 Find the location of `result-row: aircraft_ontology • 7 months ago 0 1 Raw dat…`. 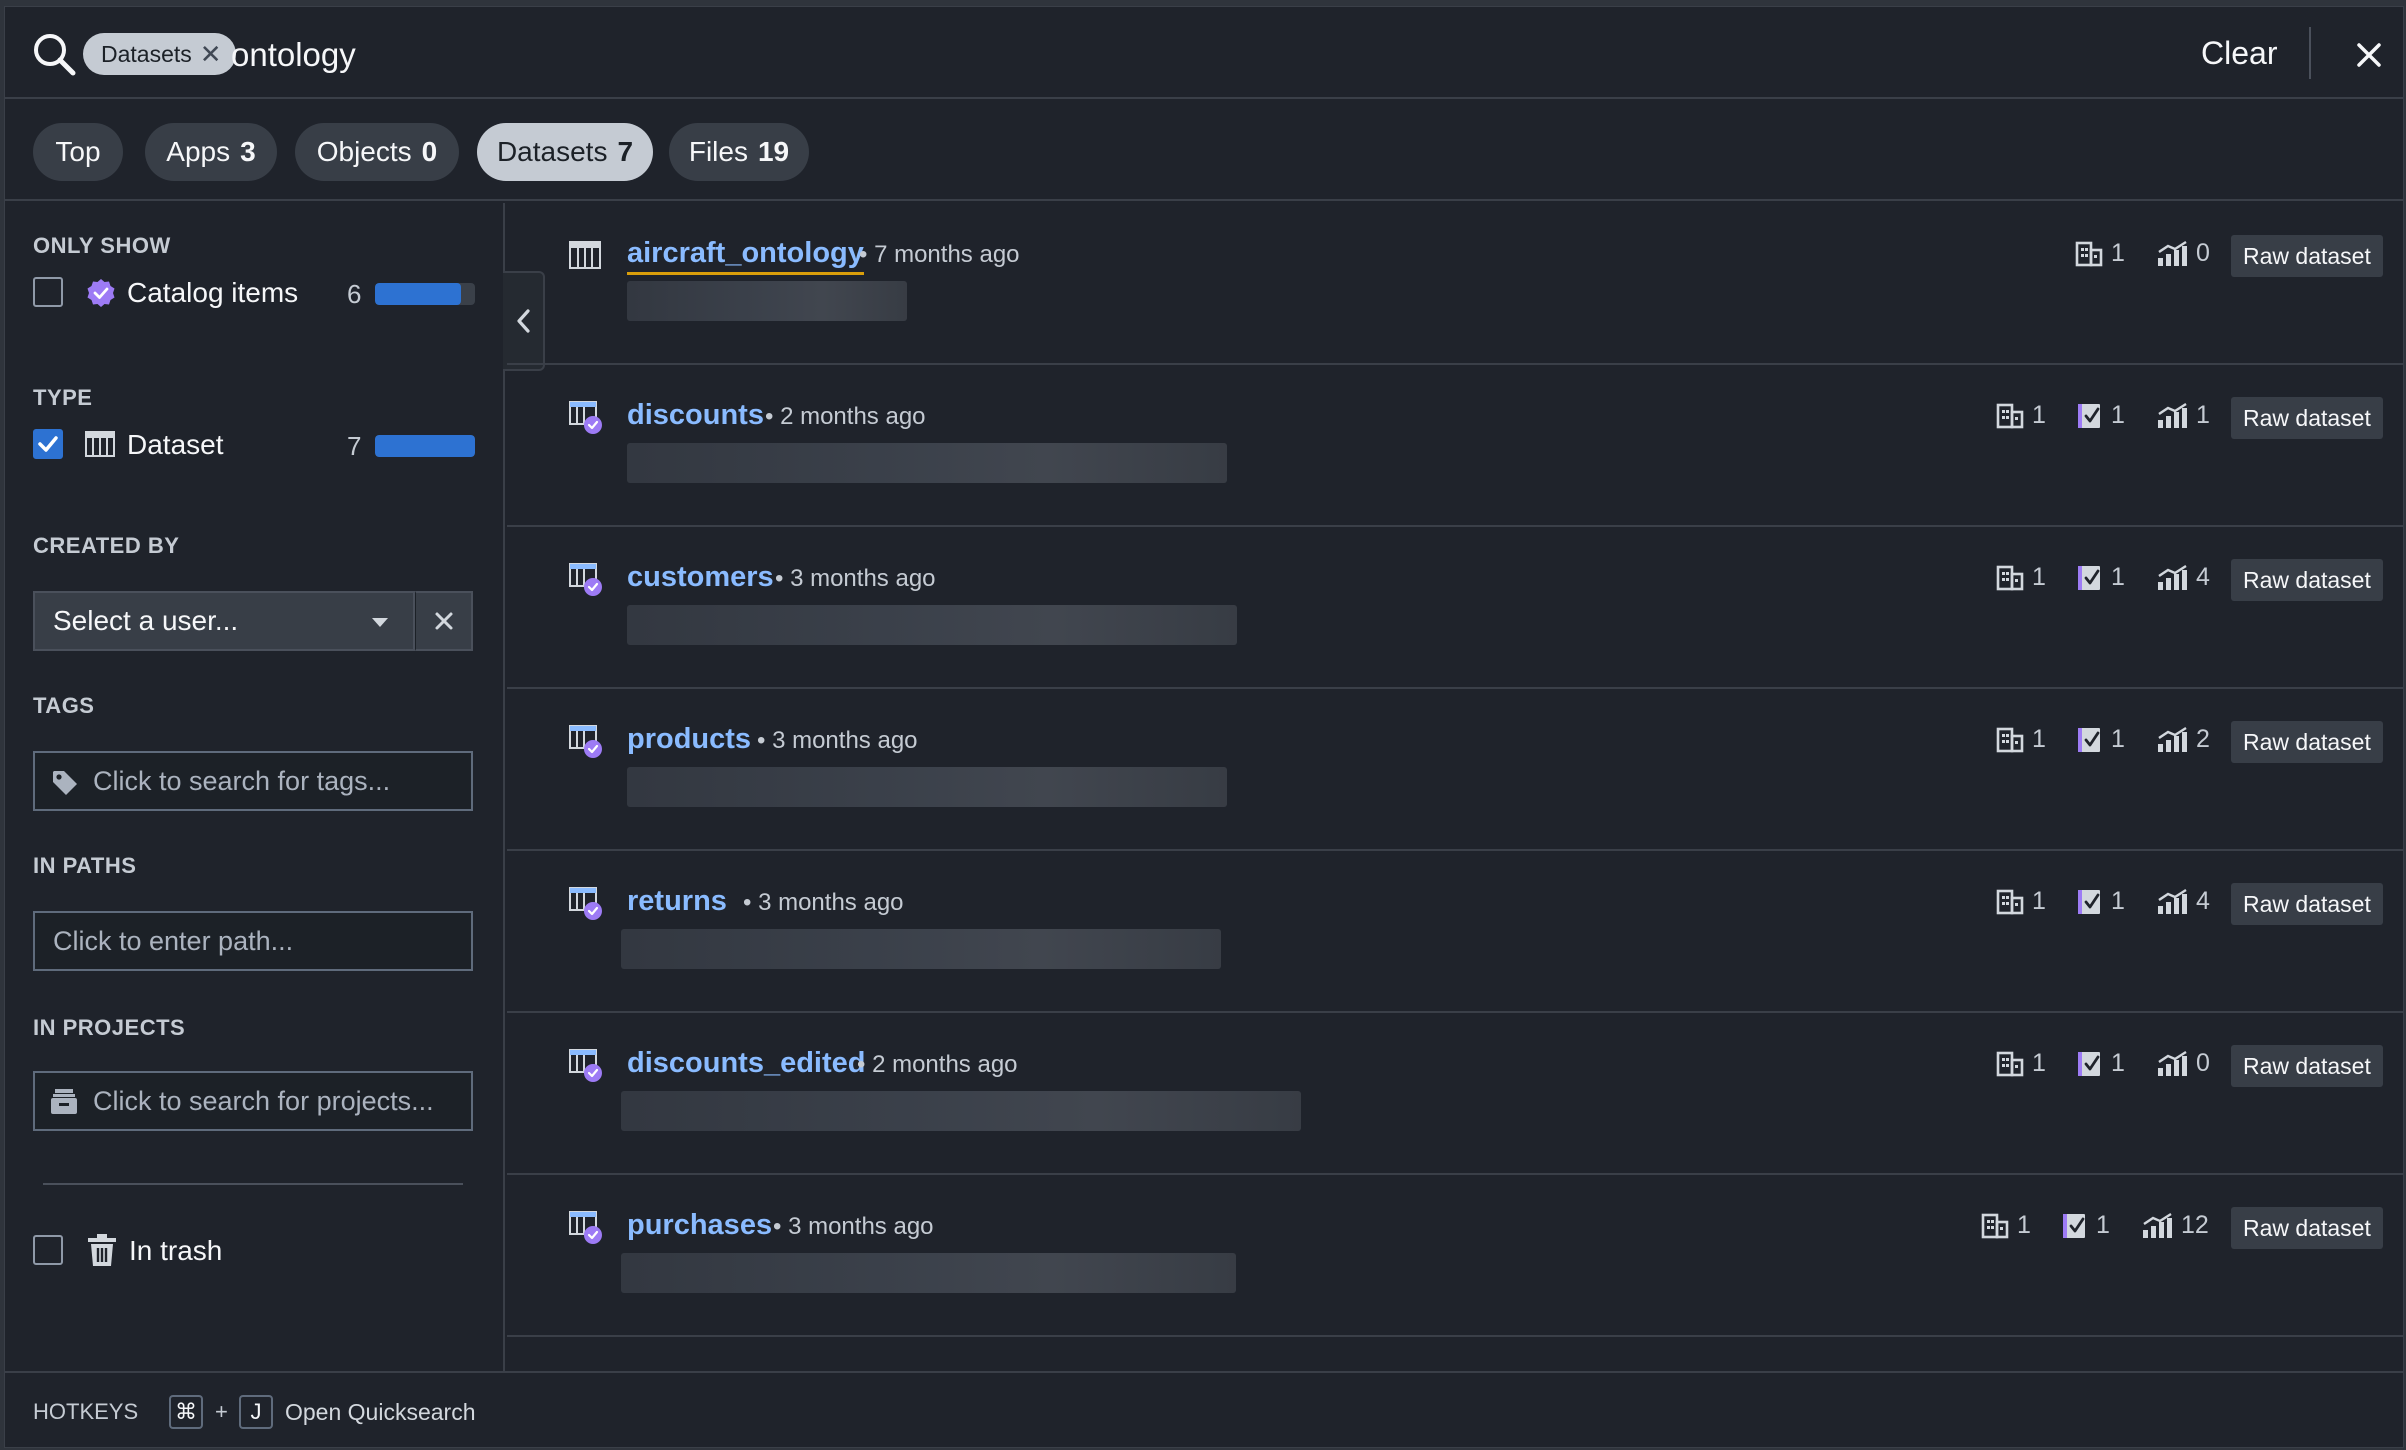

result-row: aircraft_ontology • 7 months ago 0 1 Raw dat… is located at coordinates (1455, 284).